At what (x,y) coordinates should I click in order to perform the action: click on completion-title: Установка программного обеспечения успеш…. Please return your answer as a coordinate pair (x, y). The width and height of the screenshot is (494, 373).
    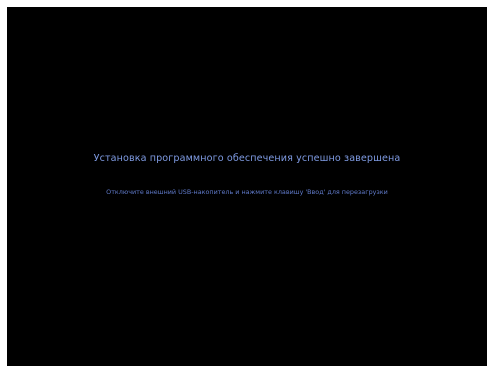
    Looking at the image, I should click on (247, 158).